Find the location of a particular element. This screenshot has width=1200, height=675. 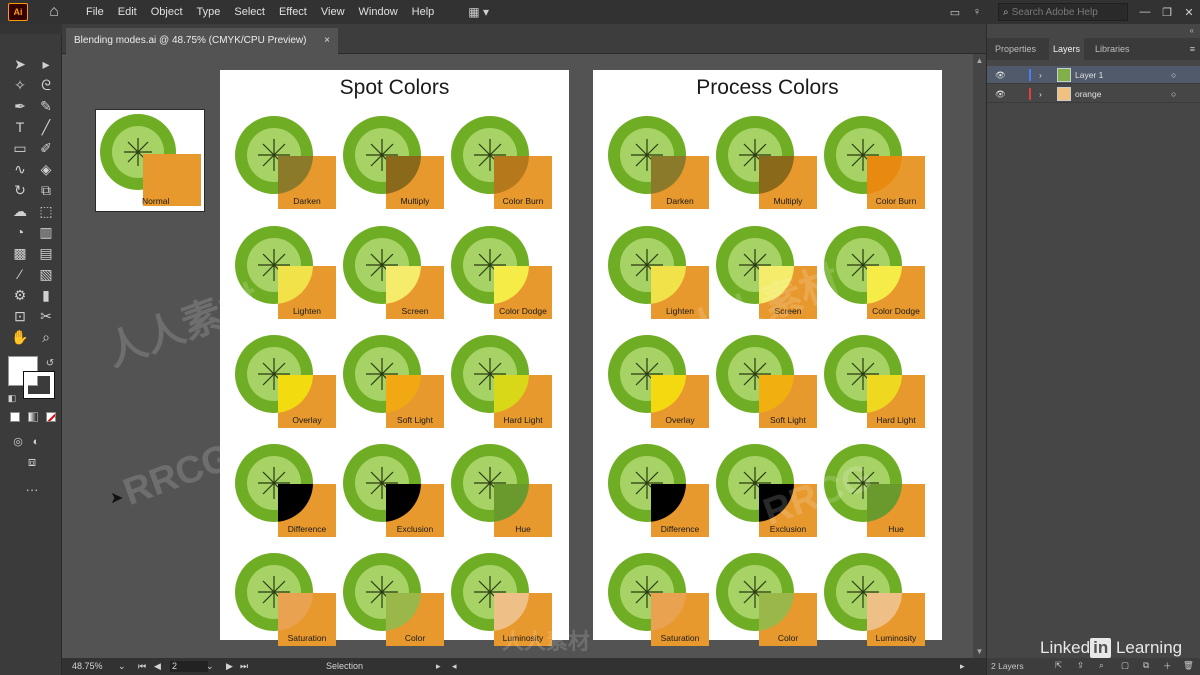

workspace-switcher-icon: ▦ ▾ is located at coordinates (482, 12).